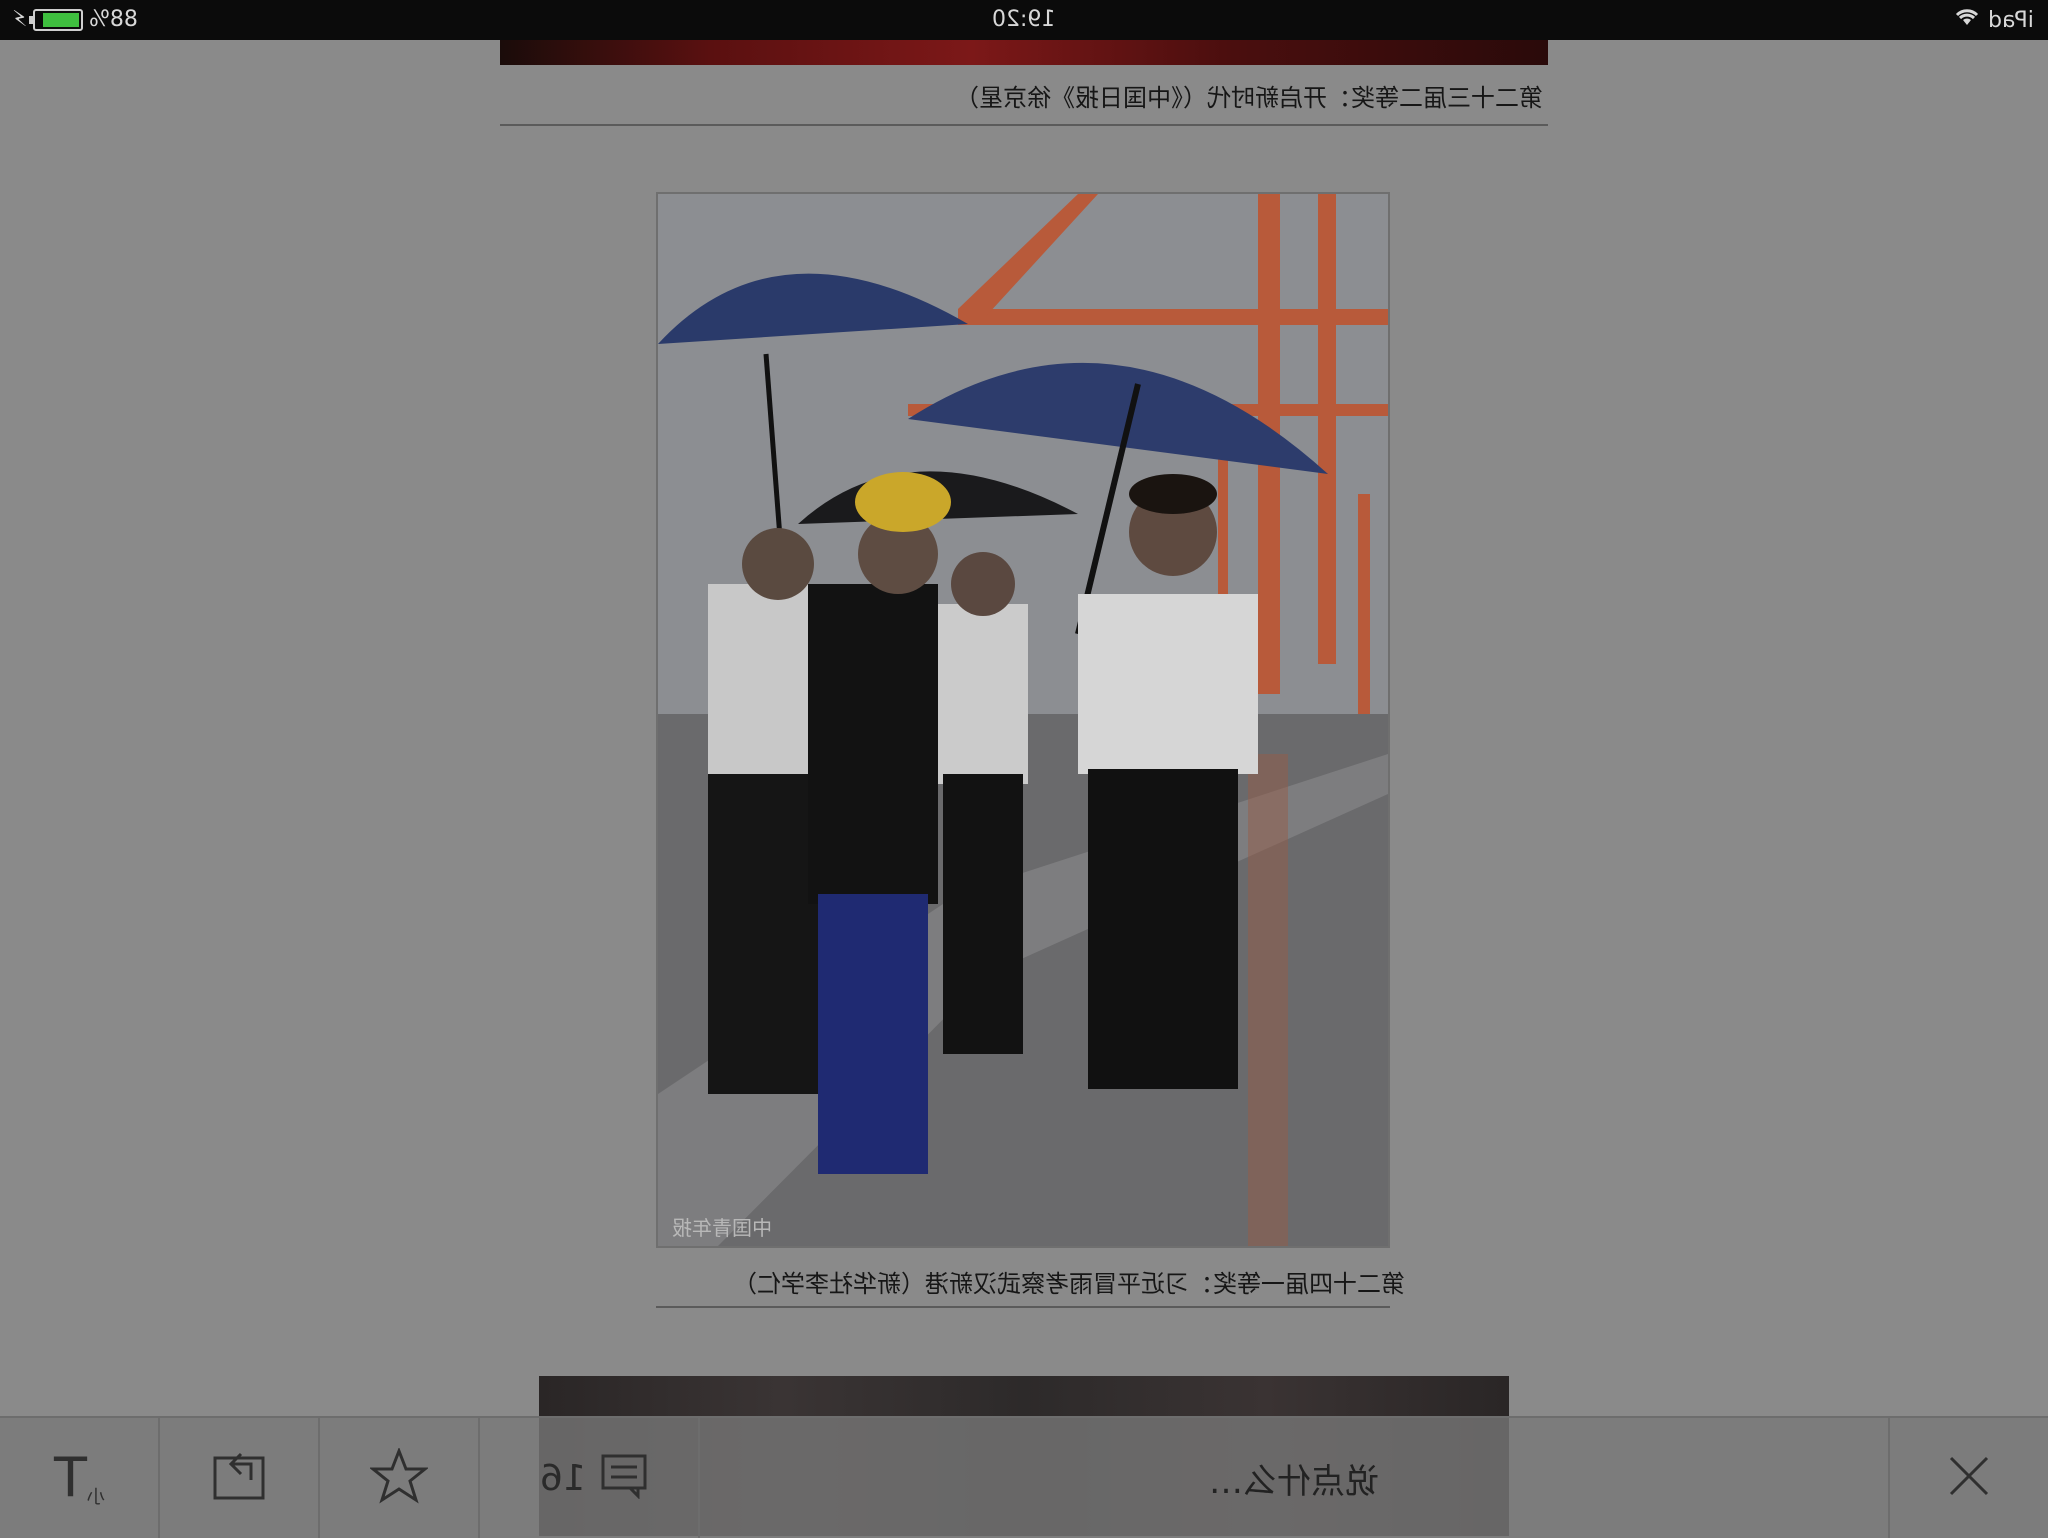 The width and height of the screenshot is (2048, 1538). I want to click on comment-count: 16, so click(563, 1478).